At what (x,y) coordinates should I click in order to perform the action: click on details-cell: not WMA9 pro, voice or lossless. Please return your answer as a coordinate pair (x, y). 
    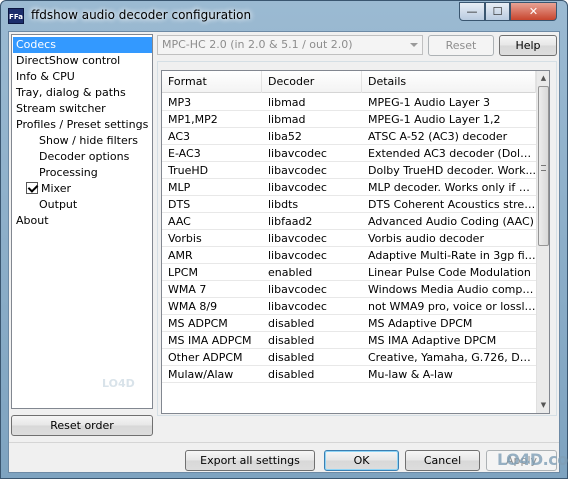
    Looking at the image, I should click on (452, 306).